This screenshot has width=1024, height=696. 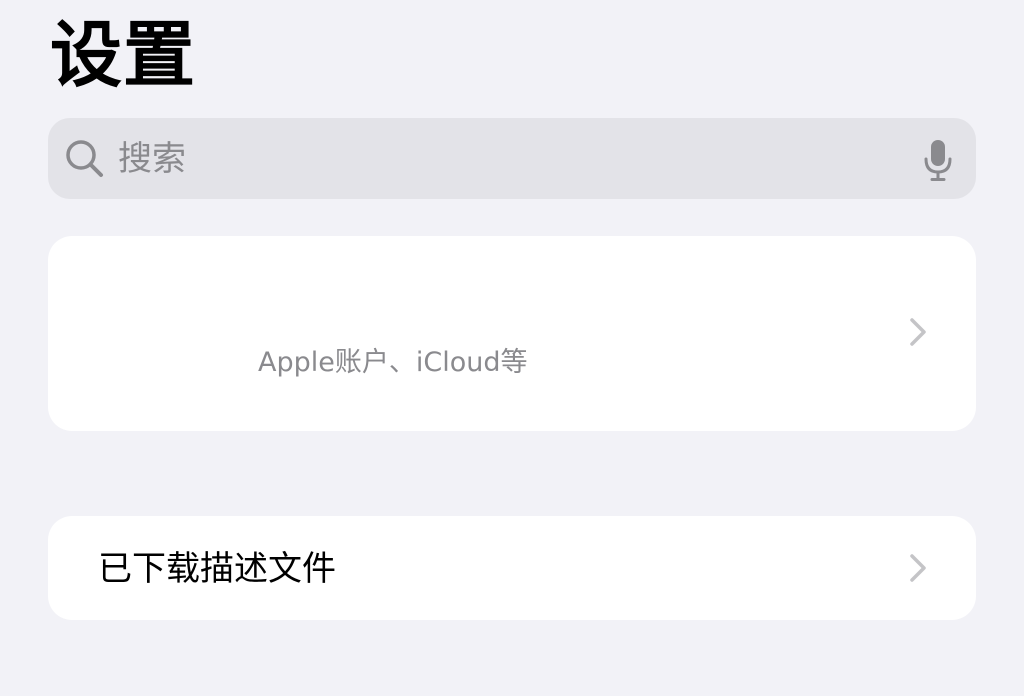 What do you see at coordinates (508, 159) in the screenshot?
I see `search-input` at bounding box center [508, 159].